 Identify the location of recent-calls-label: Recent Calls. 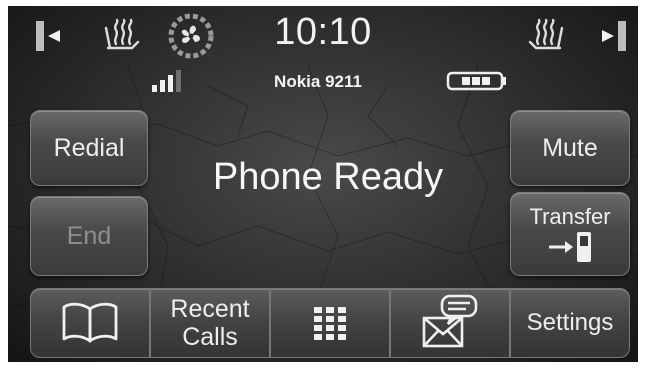
(209, 323).